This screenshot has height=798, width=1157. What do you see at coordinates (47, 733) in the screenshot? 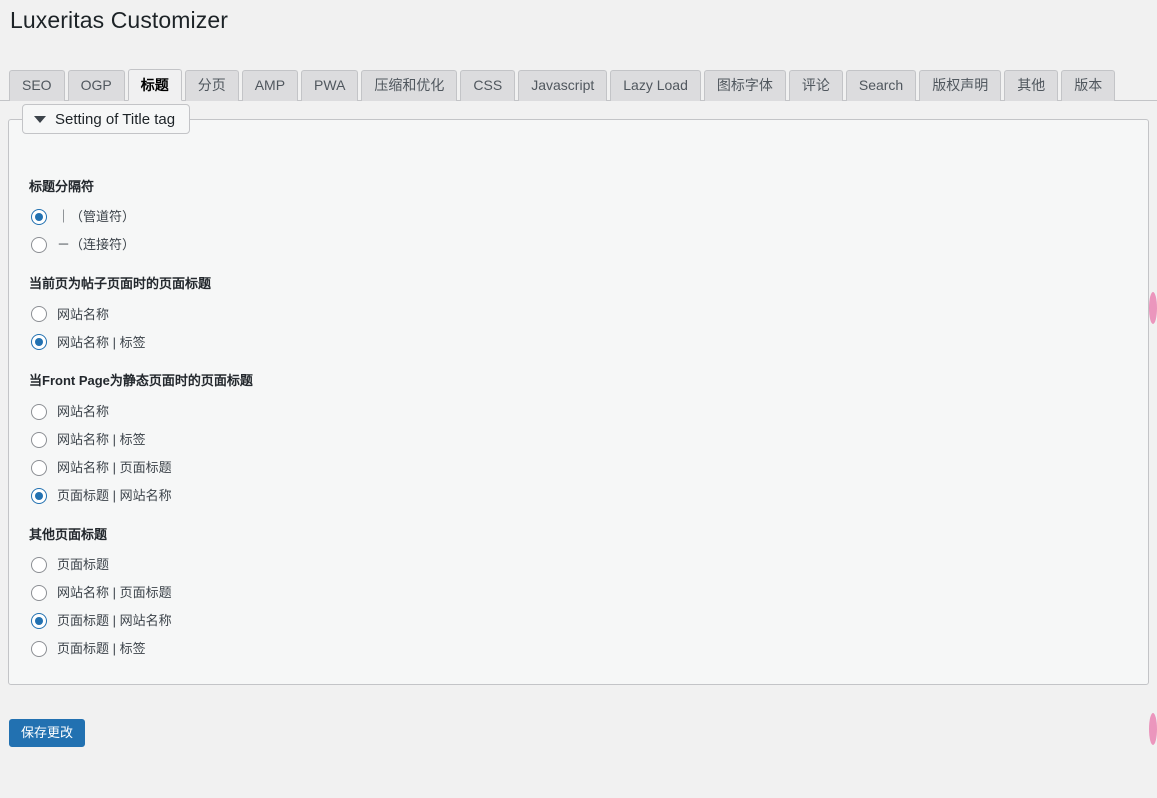
I see `save-button: 保存更改` at bounding box center [47, 733].